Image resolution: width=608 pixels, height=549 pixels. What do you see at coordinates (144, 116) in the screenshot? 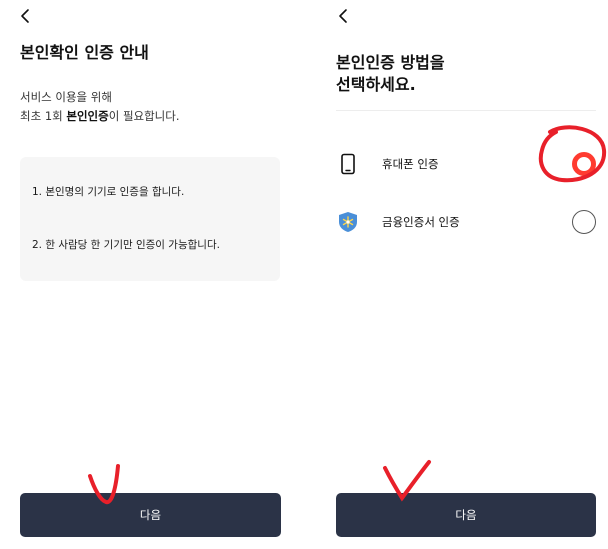
I see `description-suffix: 이 필요합니다.` at bounding box center [144, 116].